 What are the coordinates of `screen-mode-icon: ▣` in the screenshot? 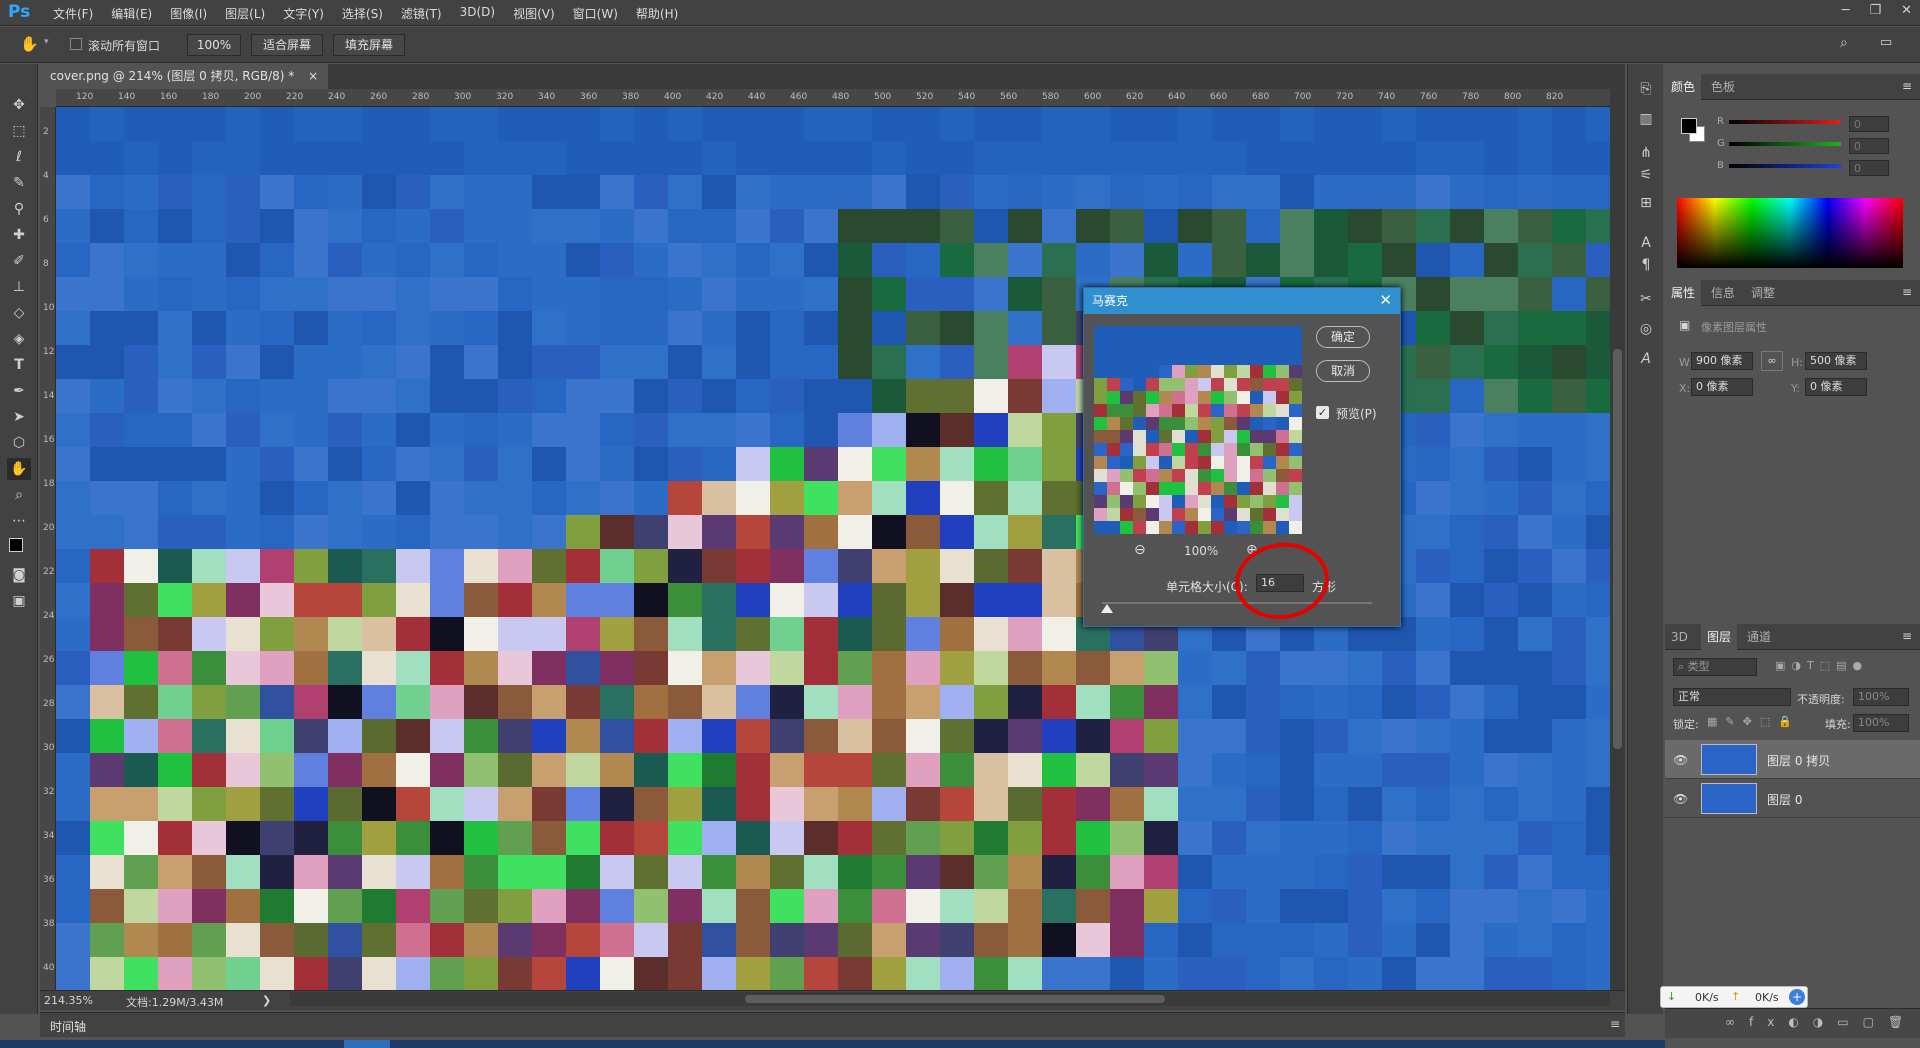 It's located at (19, 601).